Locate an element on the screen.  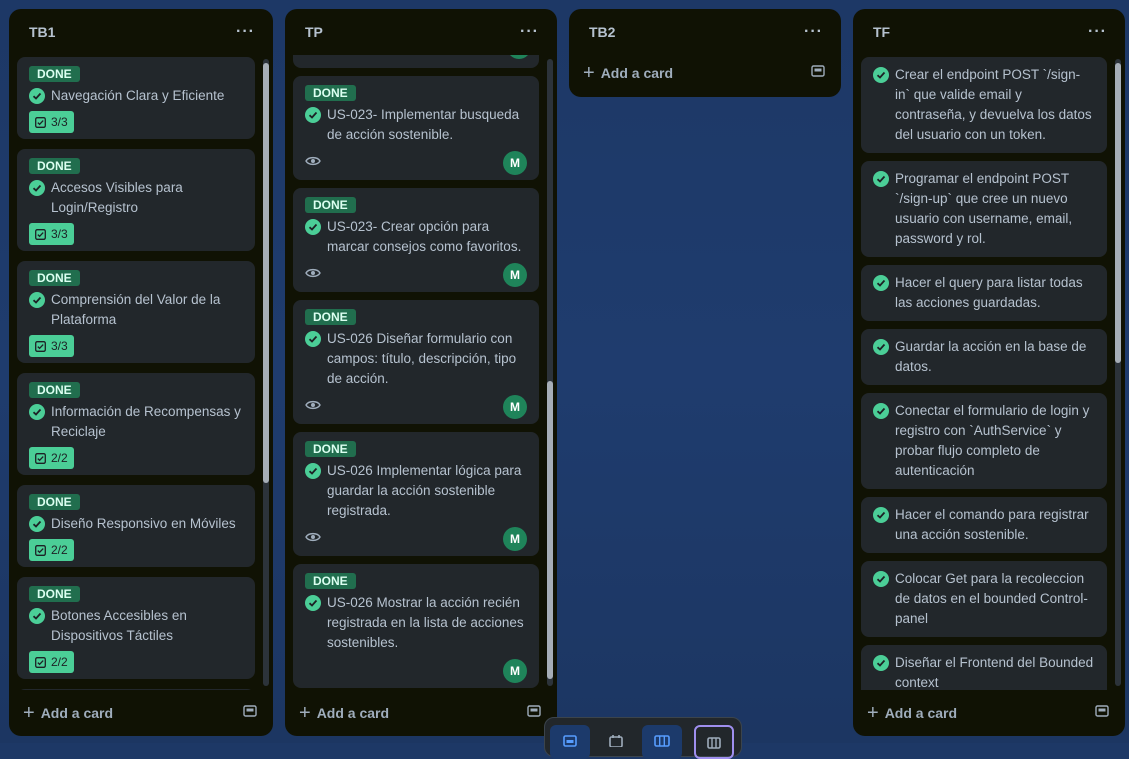
switch-boards-button is located at coordinates (714, 742).